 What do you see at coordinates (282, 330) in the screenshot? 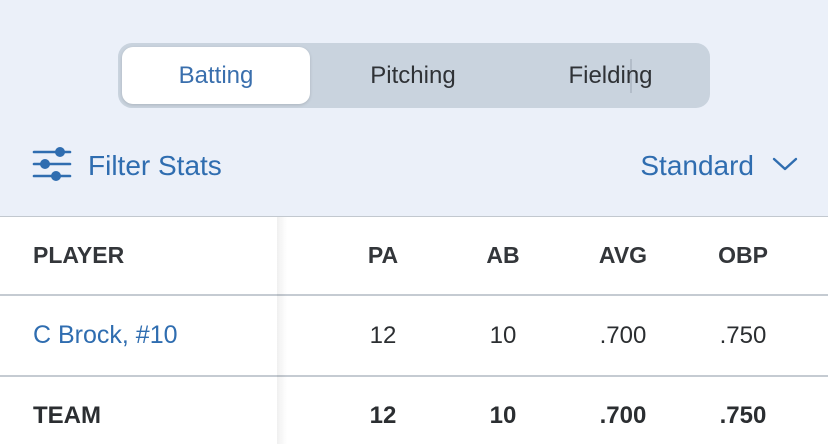
I see `sticky-column-shadow` at bounding box center [282, 330].